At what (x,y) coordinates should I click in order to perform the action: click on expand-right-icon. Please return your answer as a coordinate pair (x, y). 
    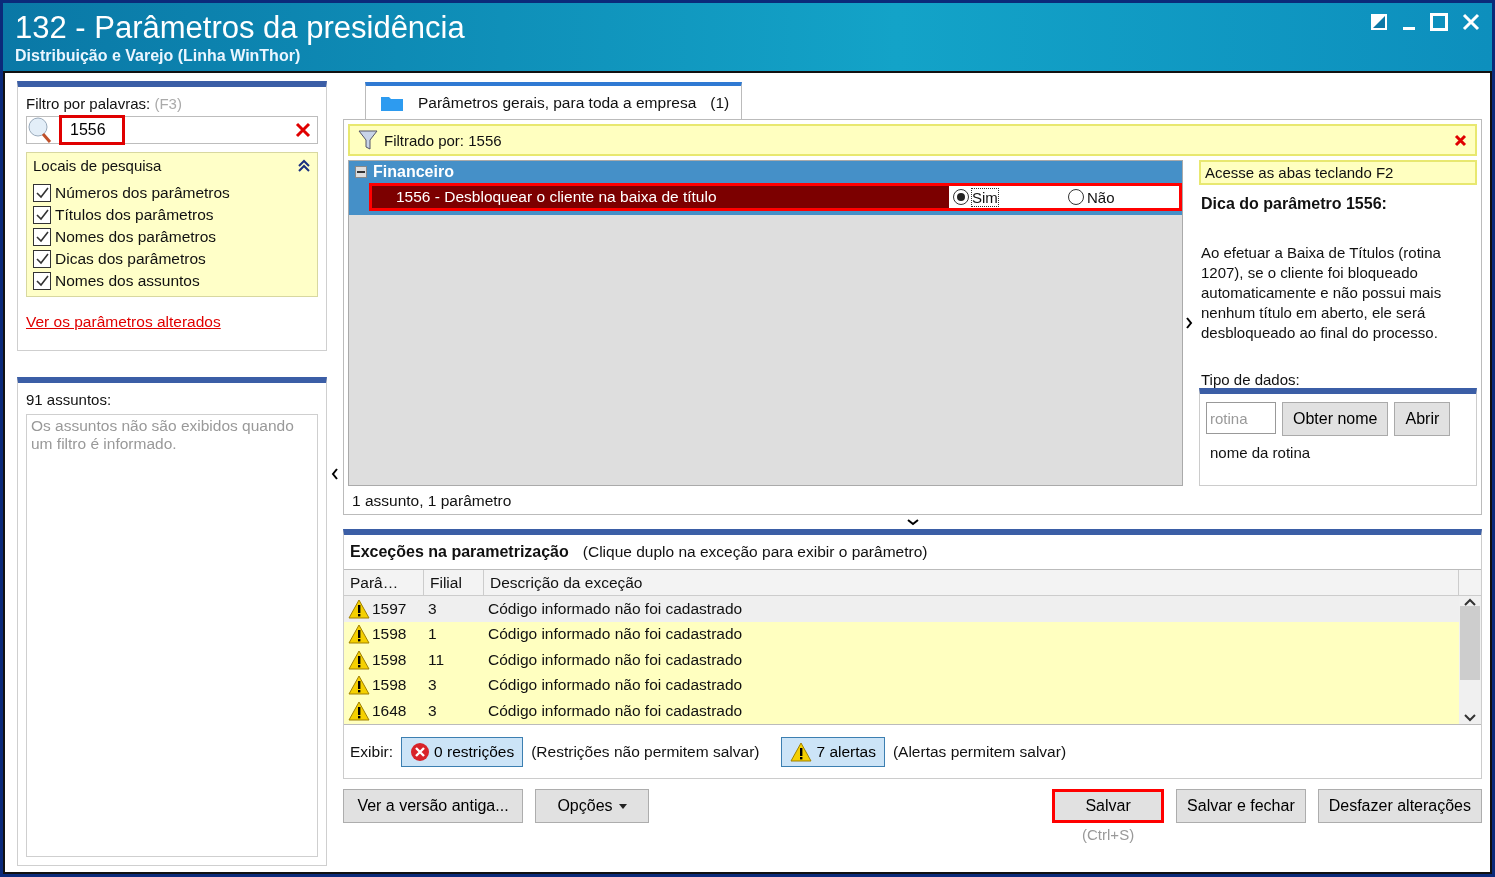
    Looking at the image, I should click on (1189, 323).